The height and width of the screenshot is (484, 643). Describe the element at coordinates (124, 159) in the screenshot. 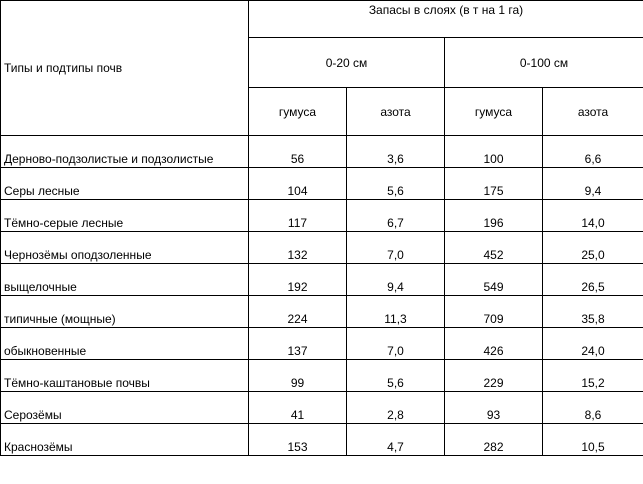

I see `soil-type-name: Дерново-подзолистые и подзолистые` at that location.